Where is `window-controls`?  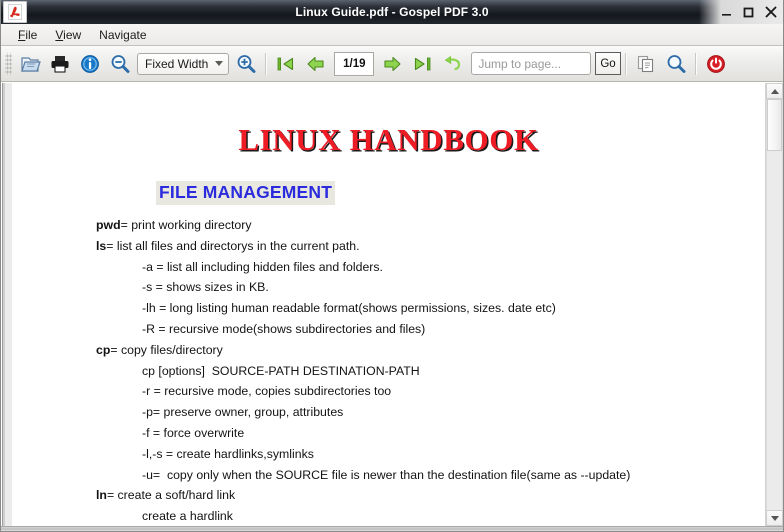
window-controls is located at coordinates (748, 12).